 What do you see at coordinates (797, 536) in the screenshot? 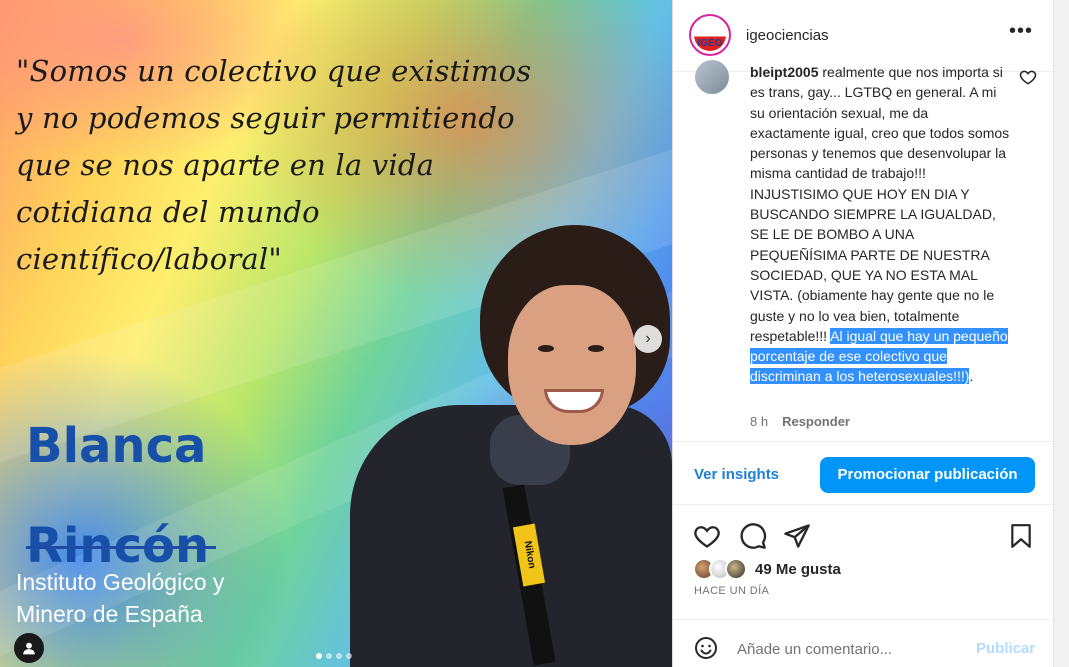
I see `share-icon` at bounding box center [797, 536].